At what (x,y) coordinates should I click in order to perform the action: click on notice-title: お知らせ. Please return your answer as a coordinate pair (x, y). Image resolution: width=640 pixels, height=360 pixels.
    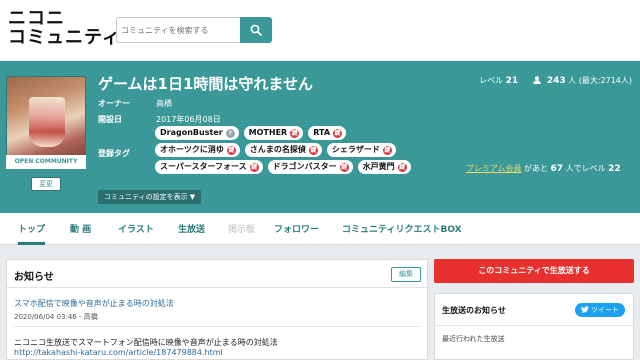
    Looking at the image, I should click on (34, 277).